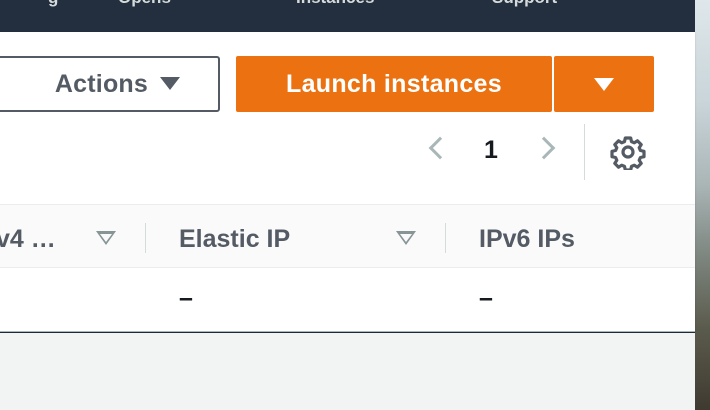 The width and height of the screenshot is (710, 410). Describe the element at coordinates (527, 239) in the screenshot. I see `column-header-ipv6-ips: IPv6 IPs` at that location.